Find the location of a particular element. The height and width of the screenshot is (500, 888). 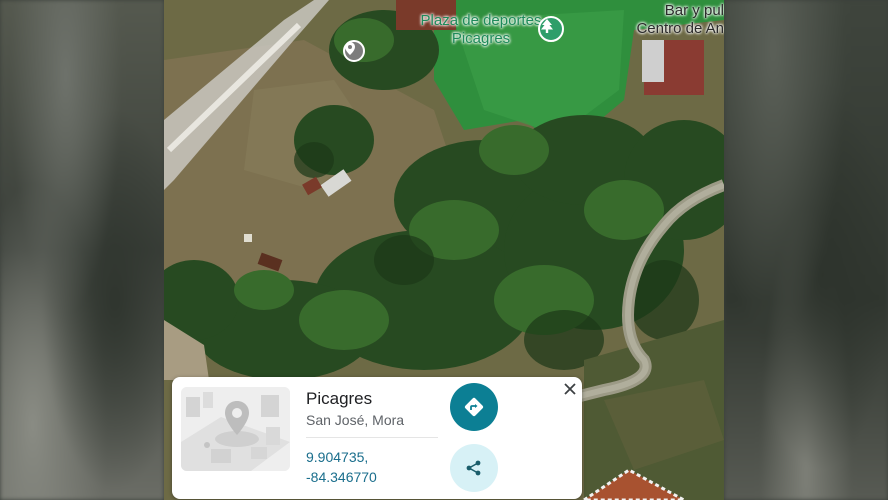

place-thumbnail is located at coordinates (235, 429).